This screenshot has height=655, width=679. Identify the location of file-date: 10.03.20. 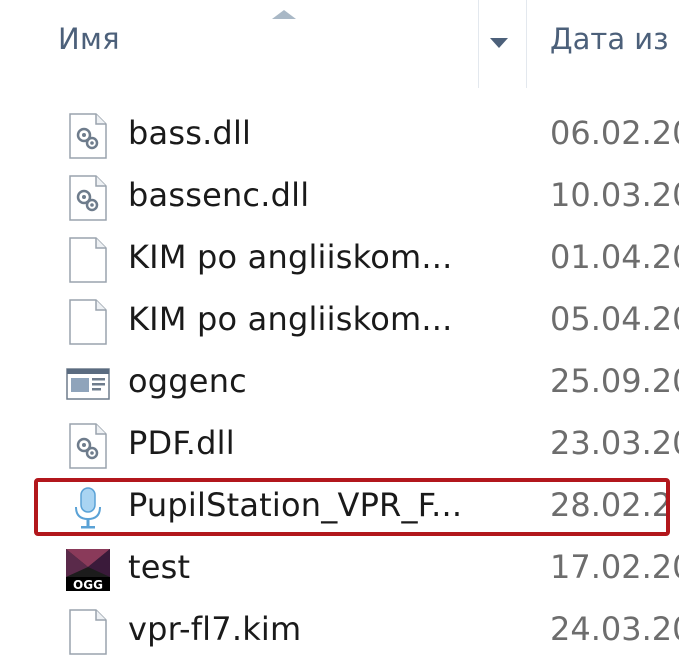
(614, 195).